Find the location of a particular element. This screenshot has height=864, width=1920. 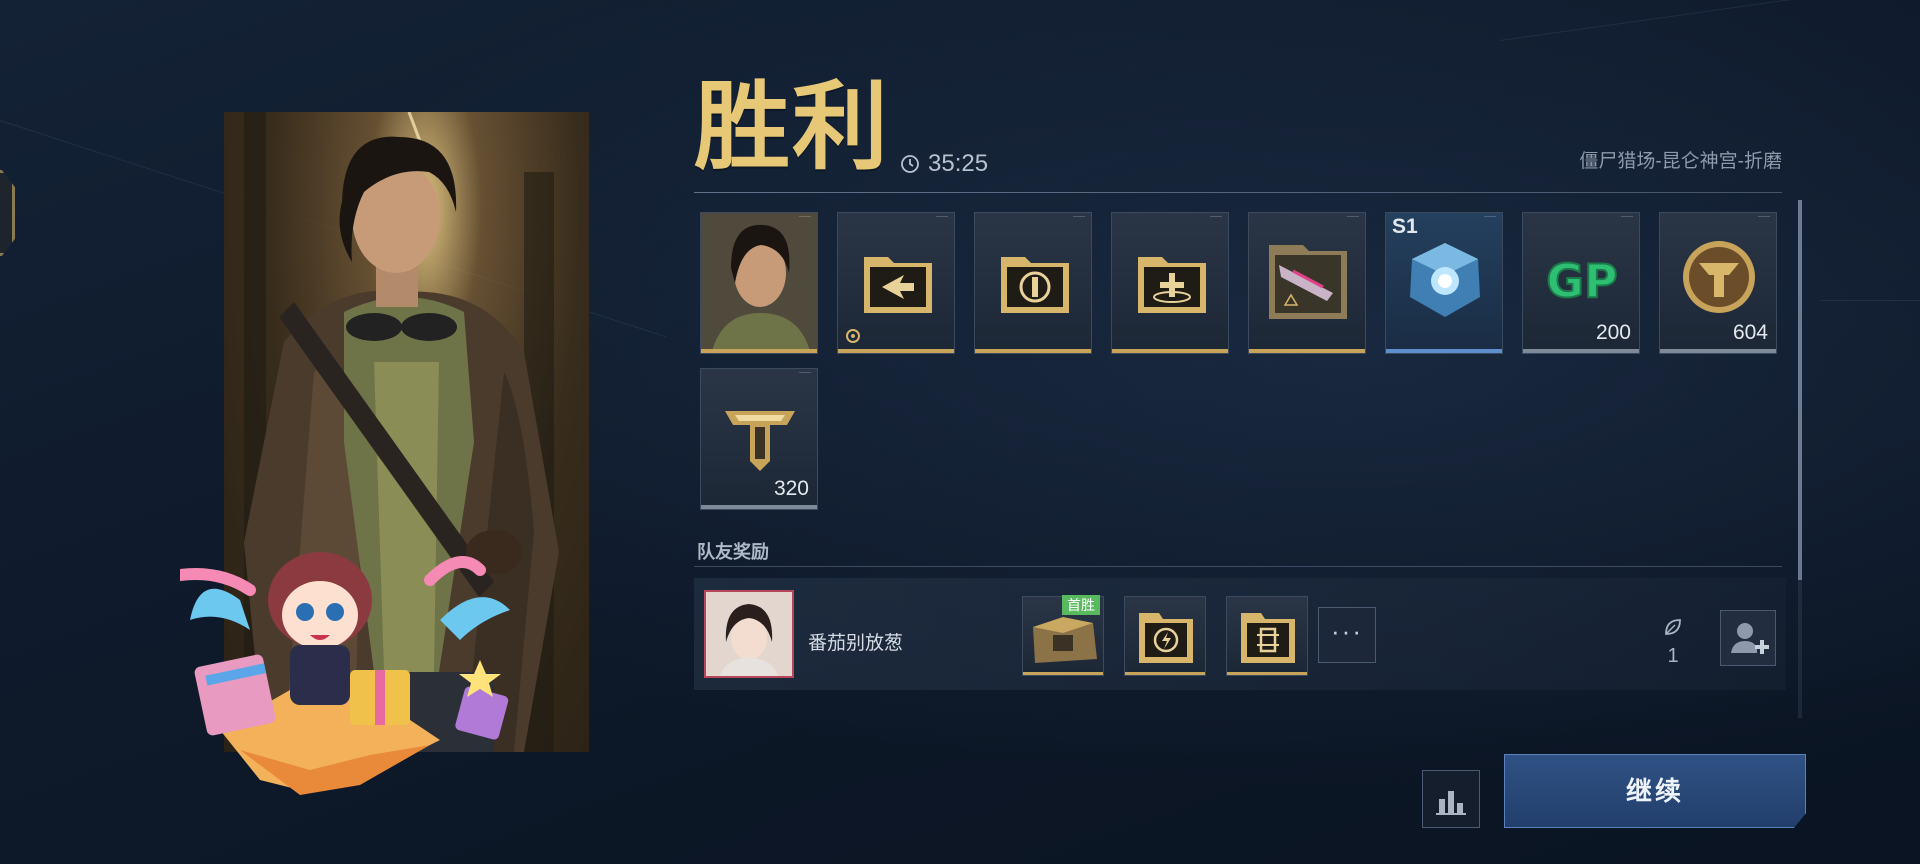

reward-tile-blueprint-grip is located at coordinates (1033, 283).